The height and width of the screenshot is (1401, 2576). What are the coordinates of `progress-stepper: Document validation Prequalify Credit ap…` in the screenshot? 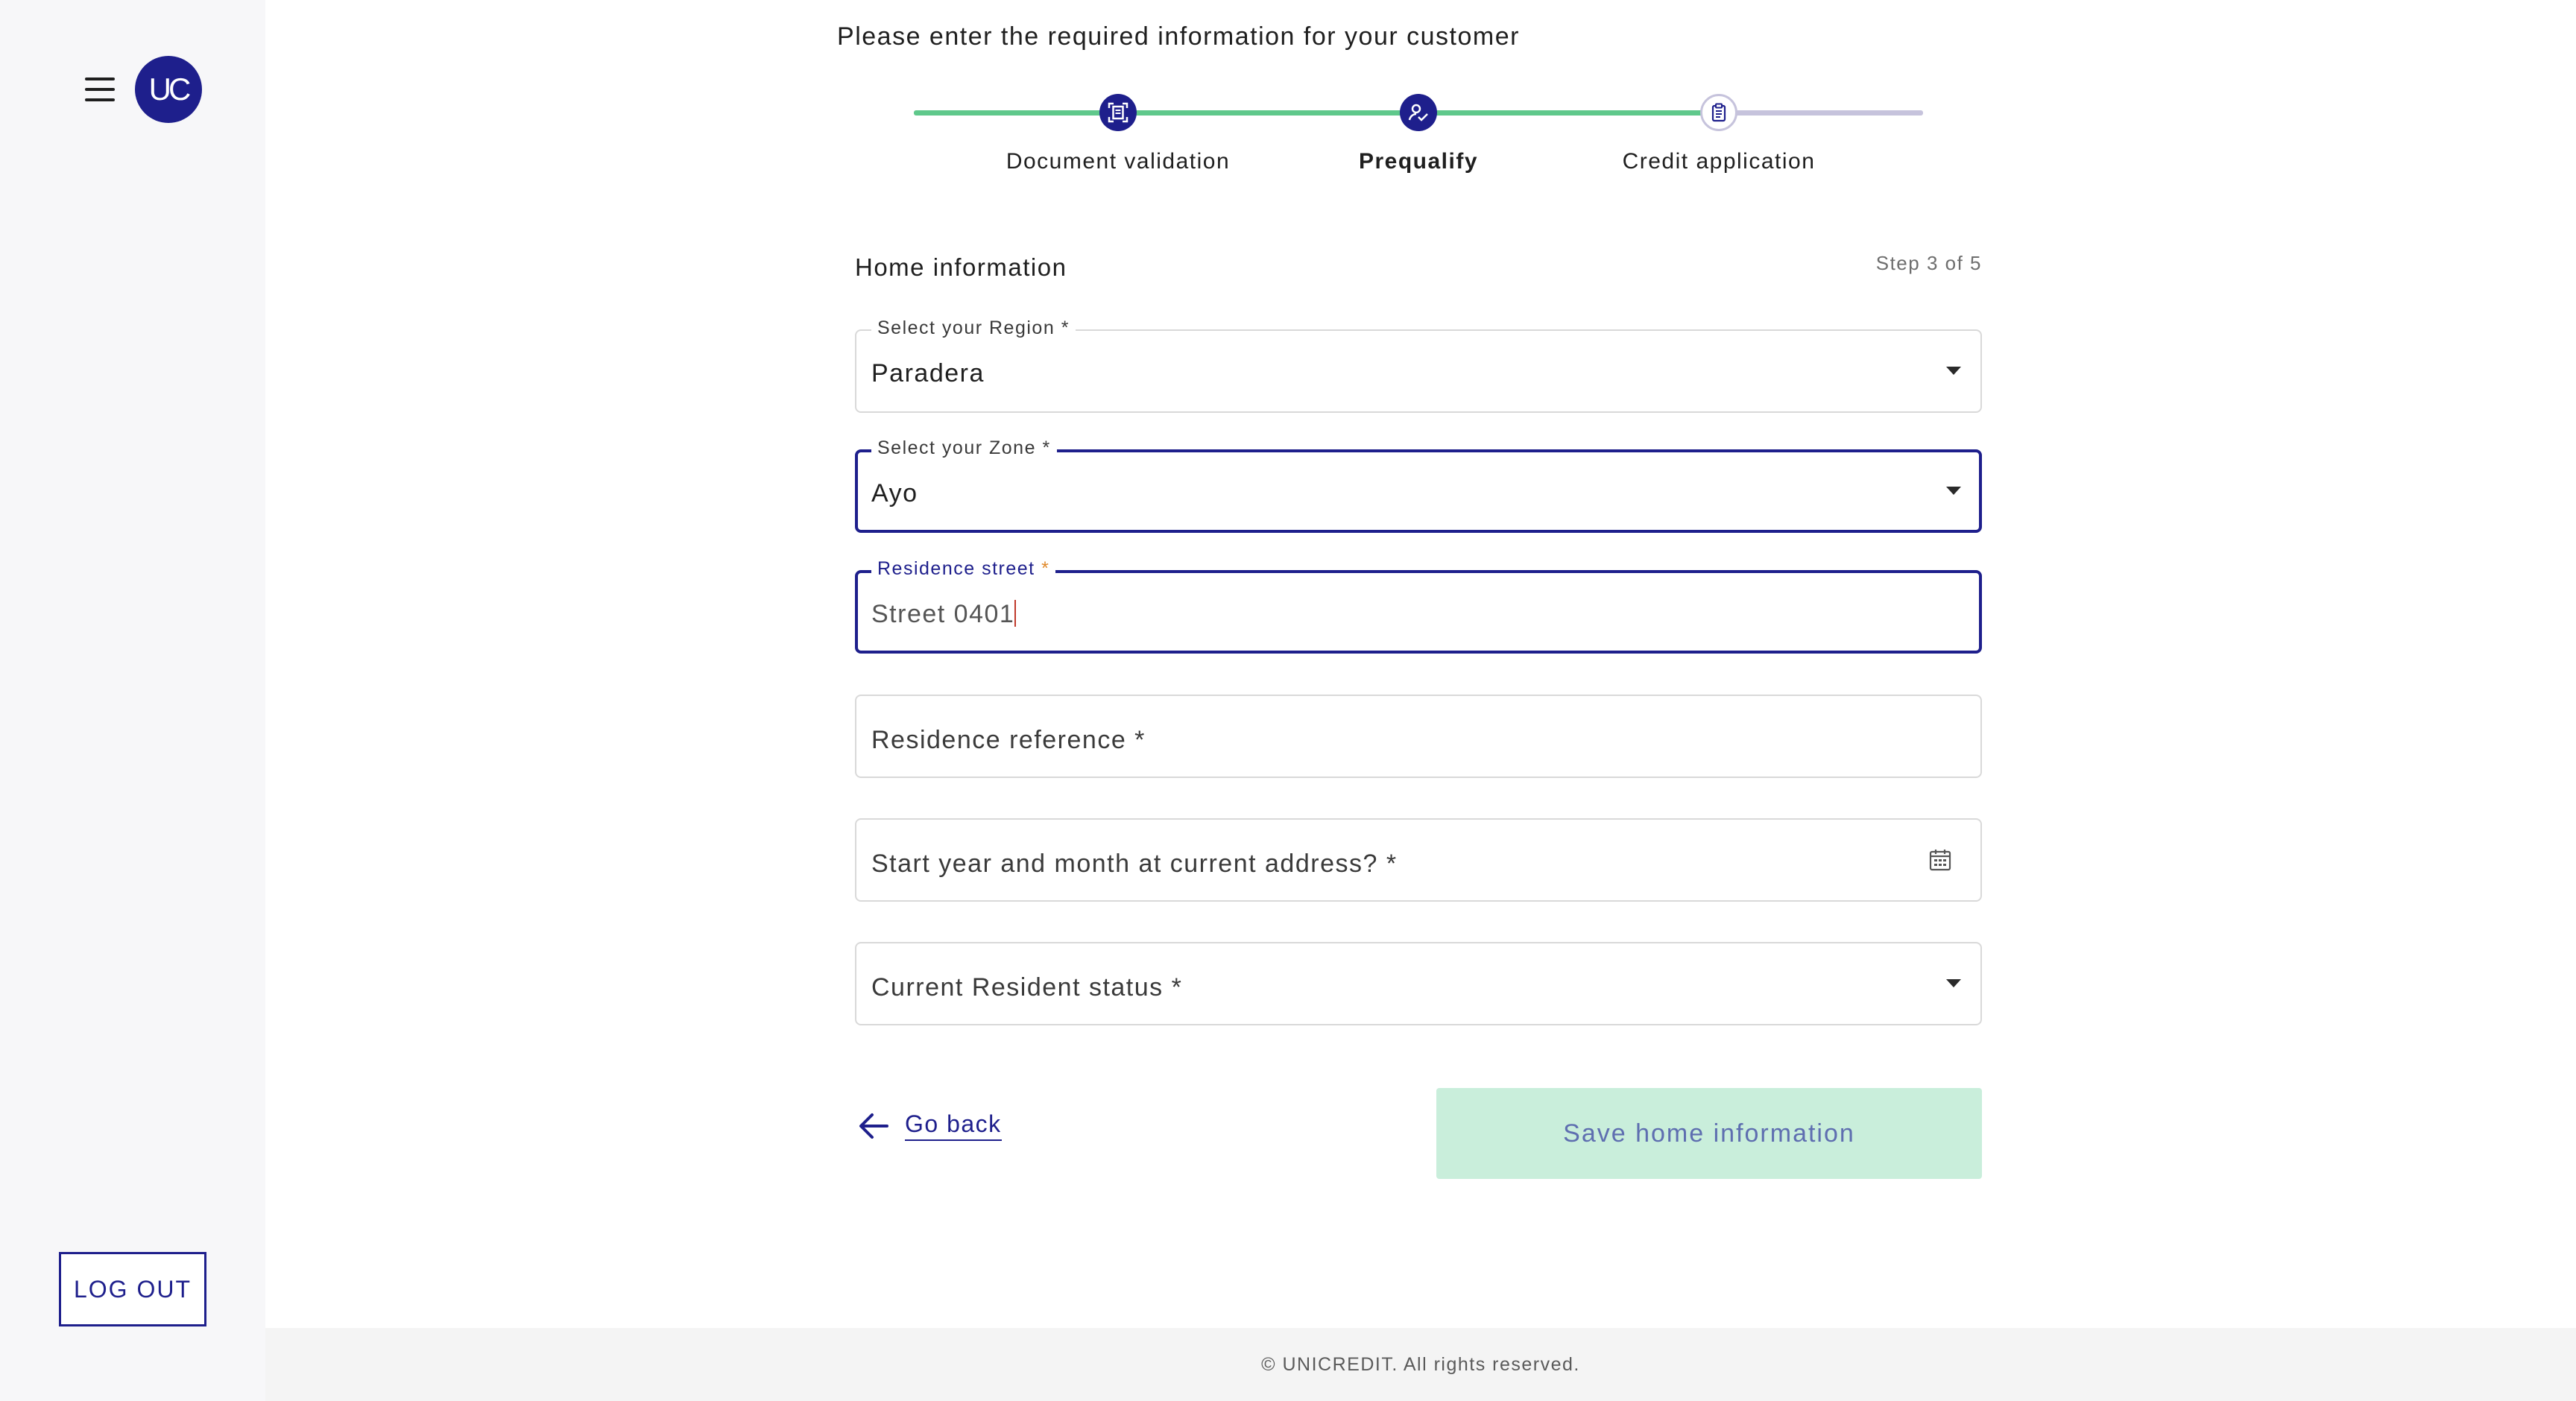 It's located at (1418, 134).